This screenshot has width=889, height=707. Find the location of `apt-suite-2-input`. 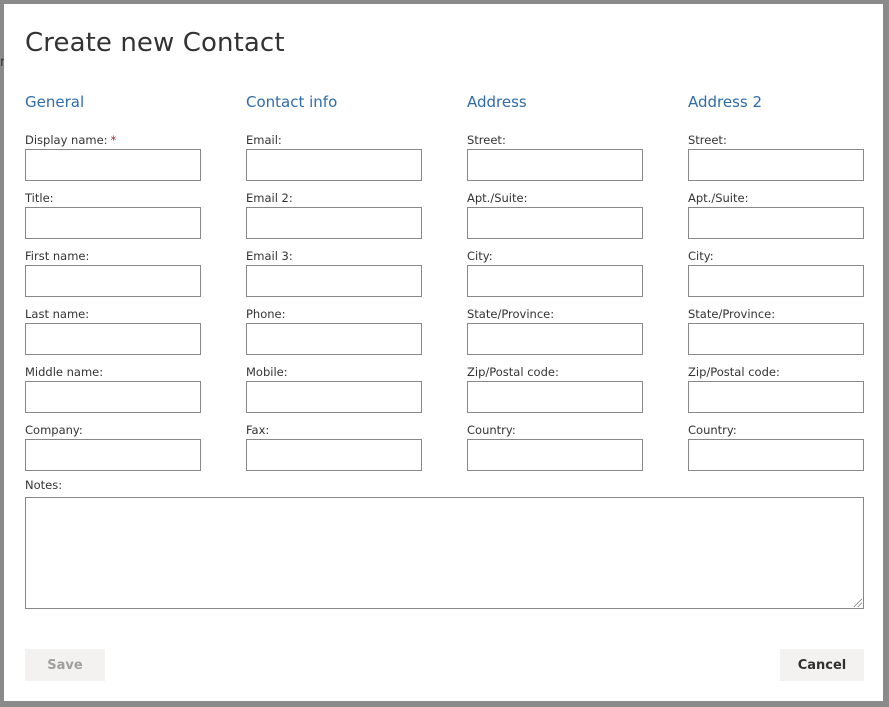

apt-suite-2-input is located at coordinates (776, 223).